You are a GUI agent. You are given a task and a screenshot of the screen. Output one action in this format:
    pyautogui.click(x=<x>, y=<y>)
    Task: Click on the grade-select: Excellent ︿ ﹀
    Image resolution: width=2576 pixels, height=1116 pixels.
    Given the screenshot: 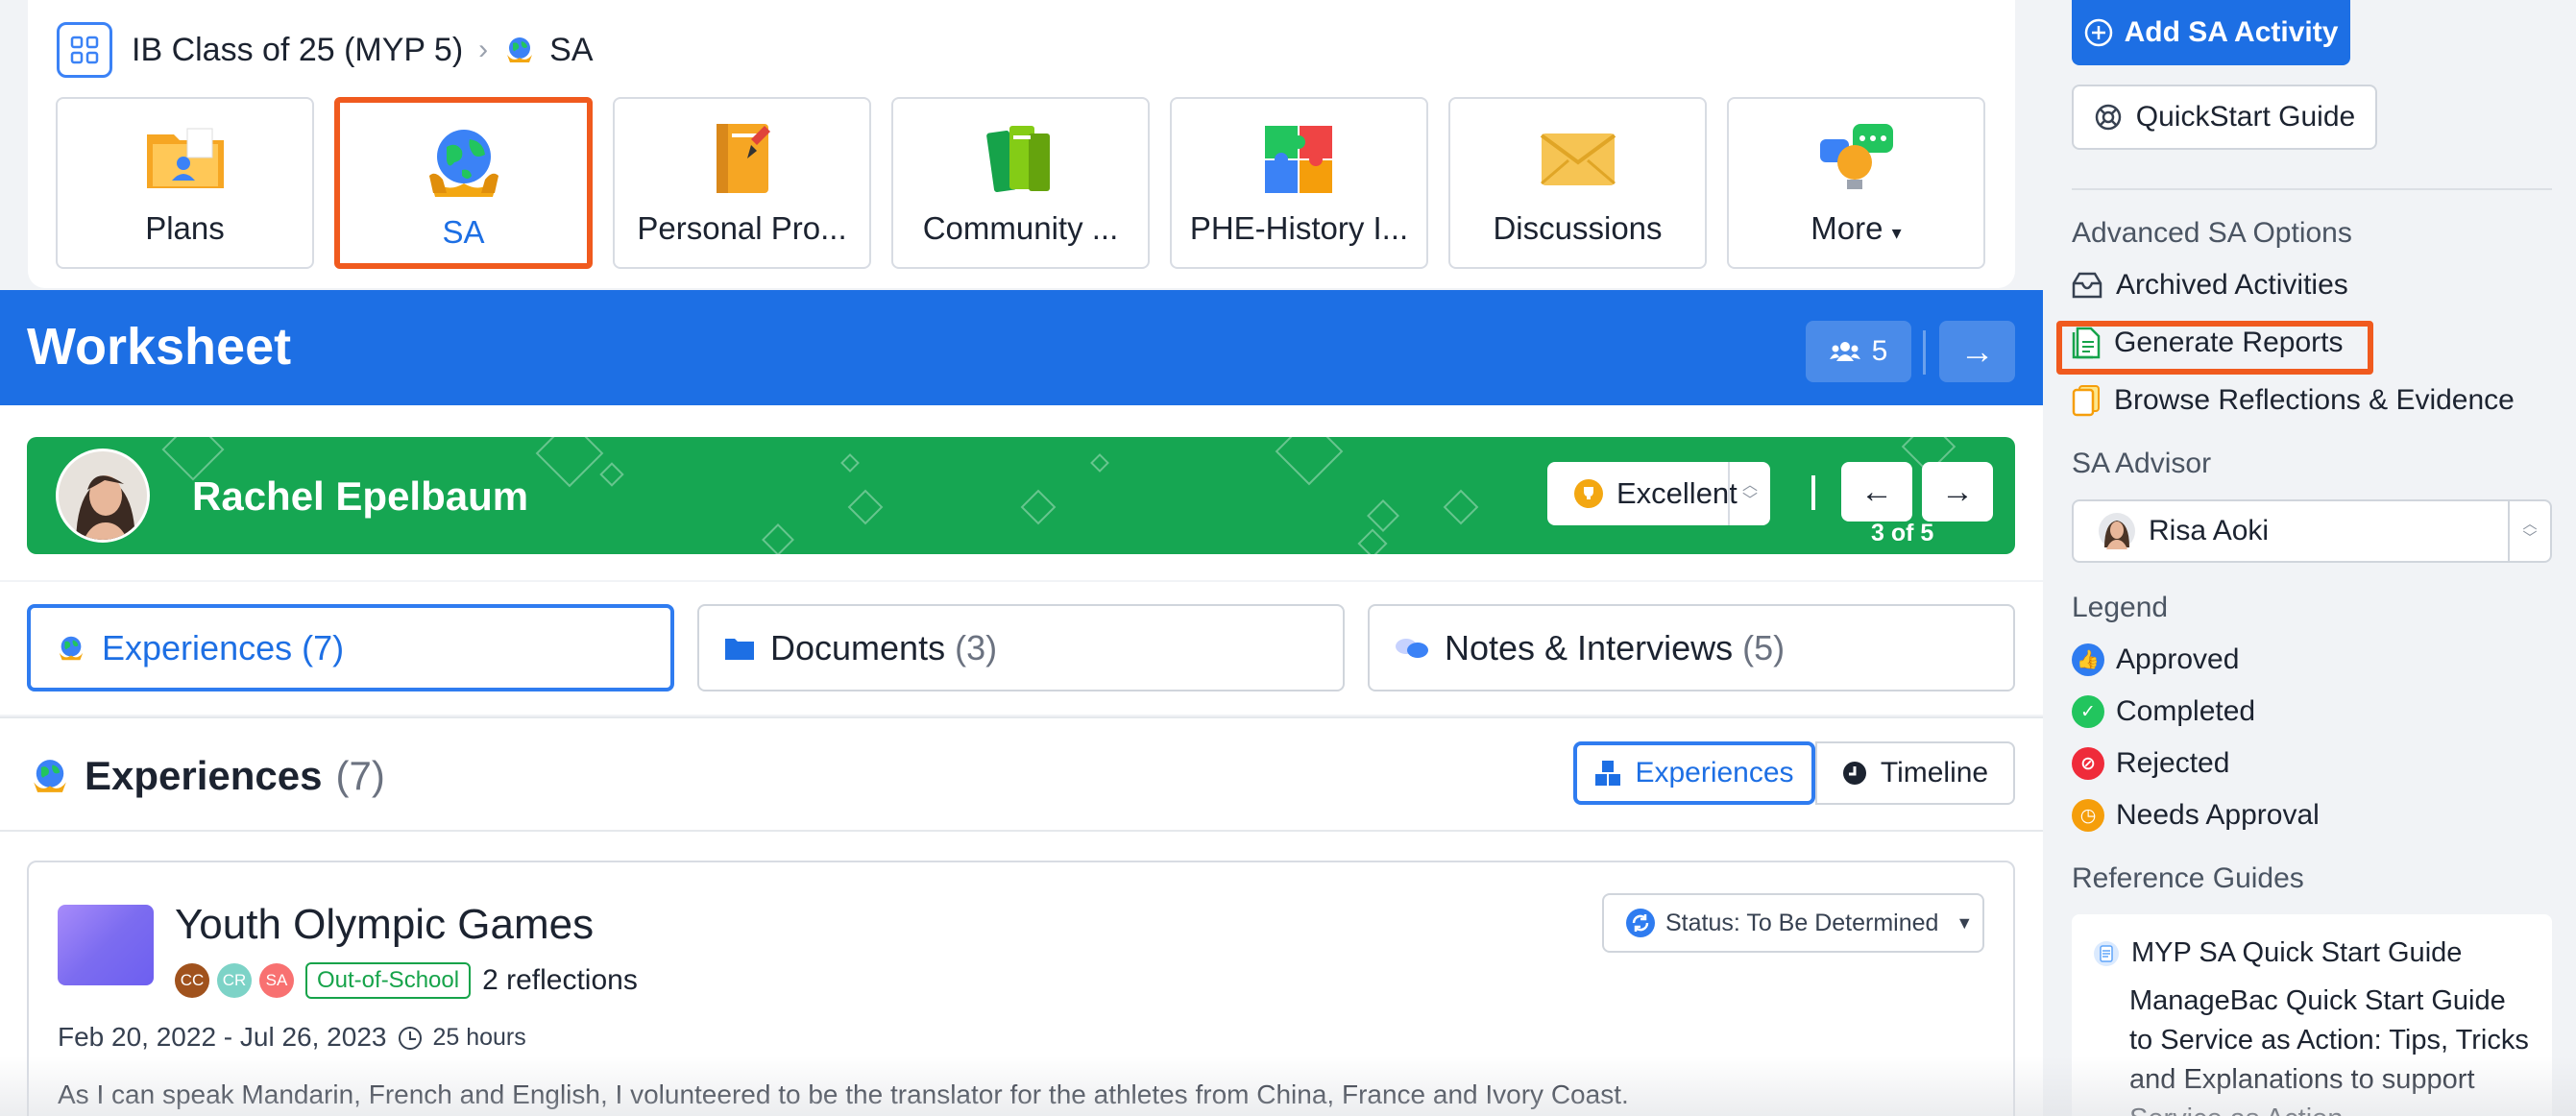 What is the action you would take?
    pyautogui.click(x=1658, y=493)
    